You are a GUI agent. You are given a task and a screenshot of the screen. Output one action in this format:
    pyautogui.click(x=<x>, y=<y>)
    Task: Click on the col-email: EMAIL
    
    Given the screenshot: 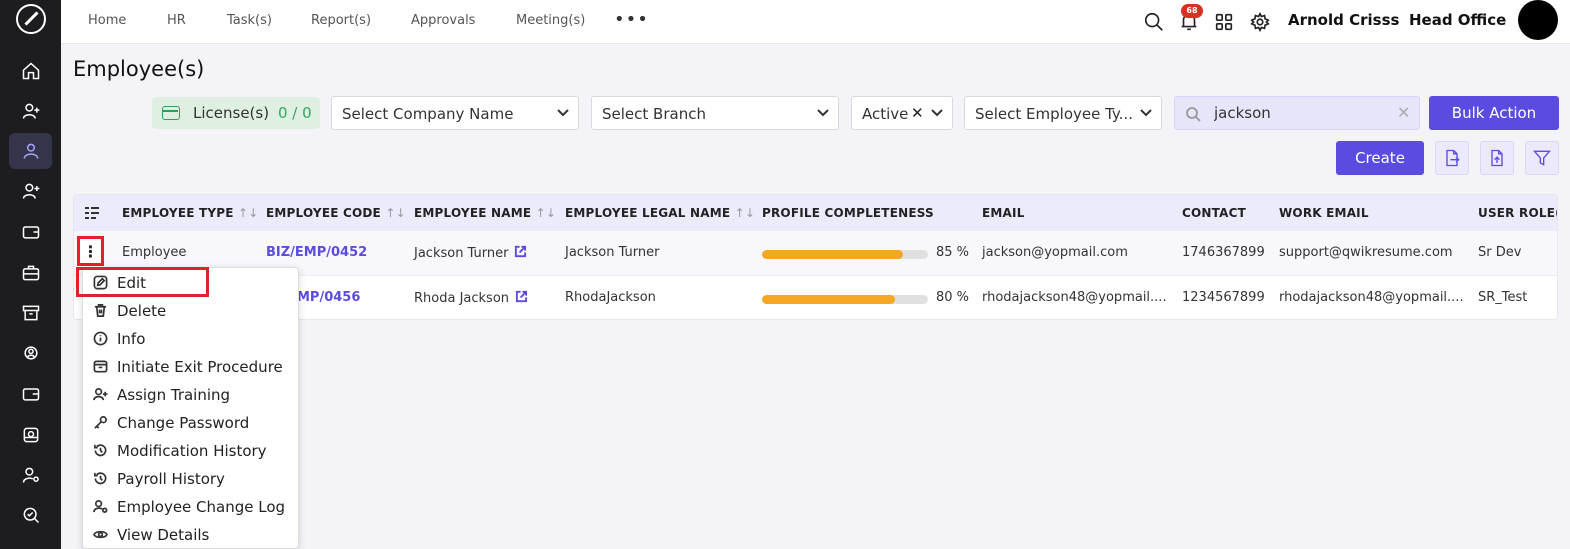 What is the action you would take?
    pyautogui.click(x=1003, y=213)
    